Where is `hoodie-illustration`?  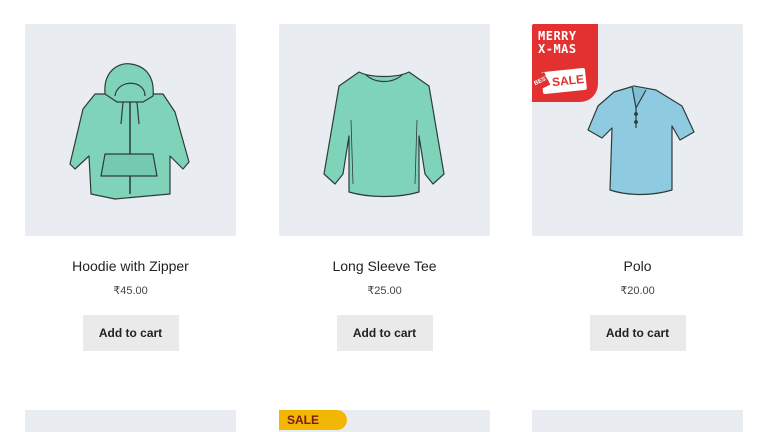 hoodie-illustration is located at coordinates (129, 131).